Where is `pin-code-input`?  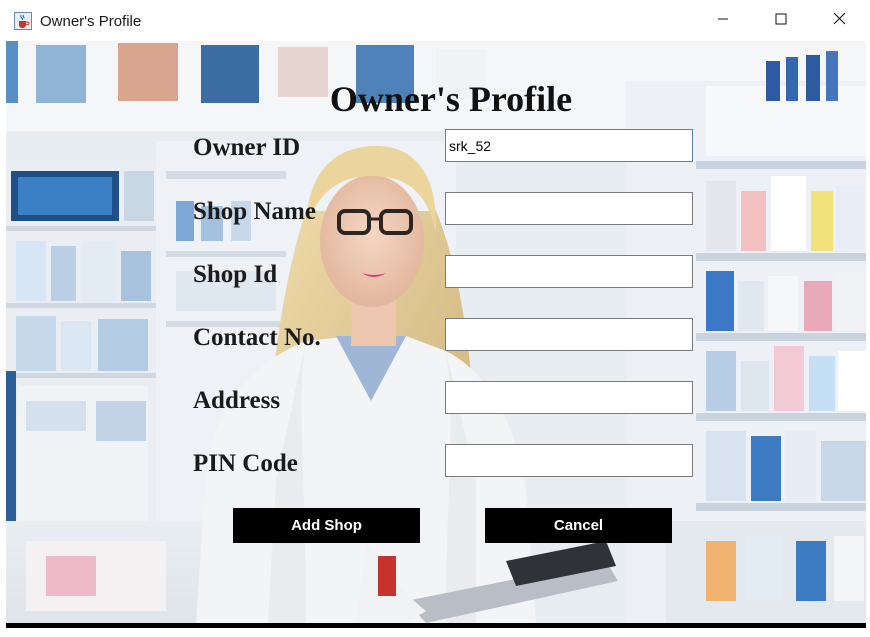 pin-code-input is located at coordinates (569, 460).